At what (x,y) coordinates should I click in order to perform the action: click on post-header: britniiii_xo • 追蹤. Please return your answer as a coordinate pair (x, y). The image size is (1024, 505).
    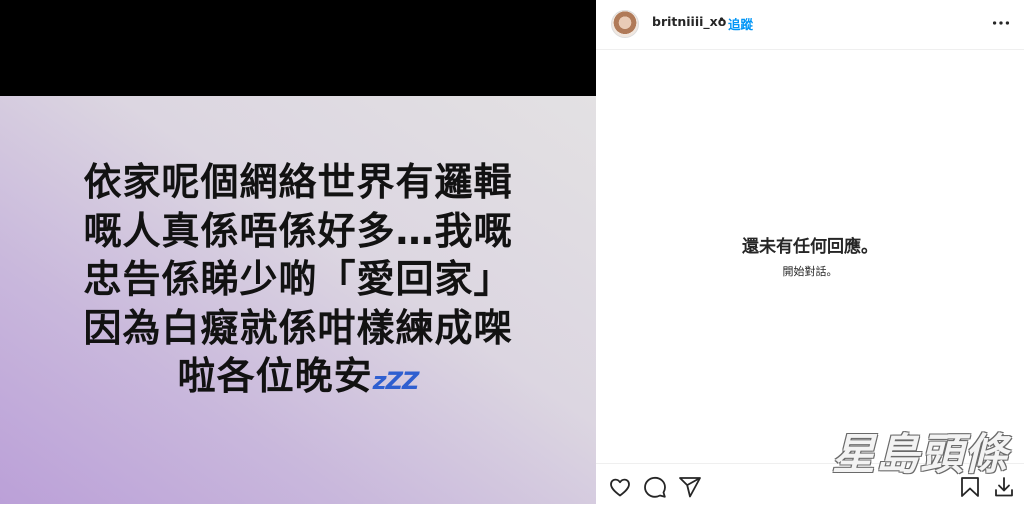
    Looking at the image, I should click on (810, 25).